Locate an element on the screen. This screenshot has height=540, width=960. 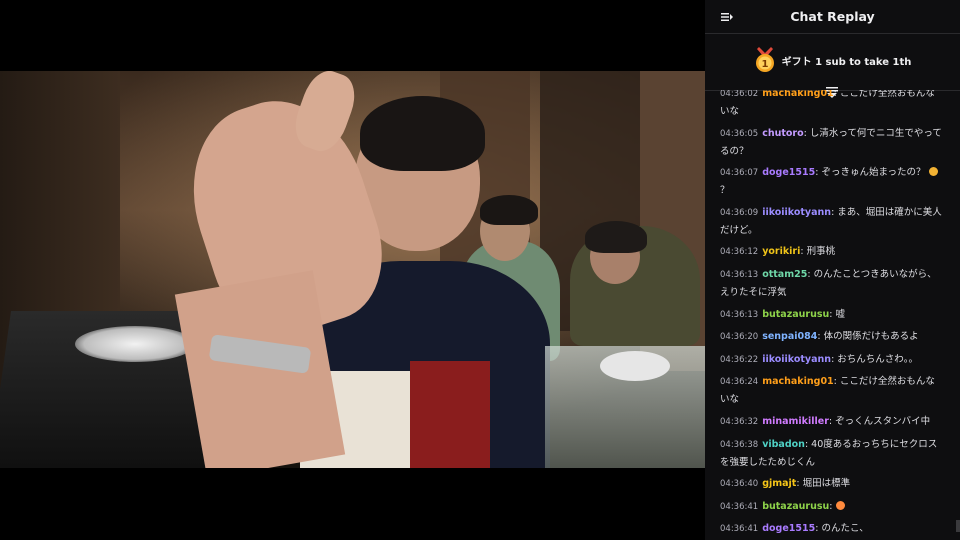
gift-banner: 1 ギフト 1 sub to take 1th is located at coordinates (832, 66).